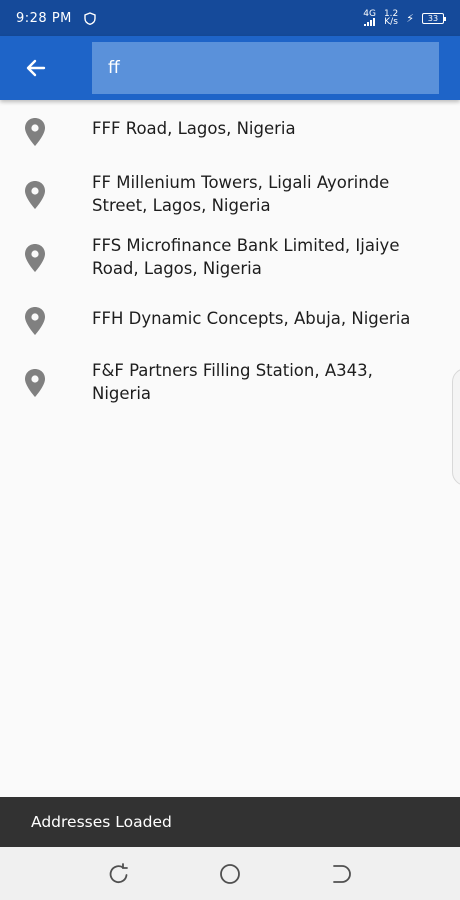 This screenshot has height=900, width=460. I want to click on battery-level: 33, so click(433, 18).